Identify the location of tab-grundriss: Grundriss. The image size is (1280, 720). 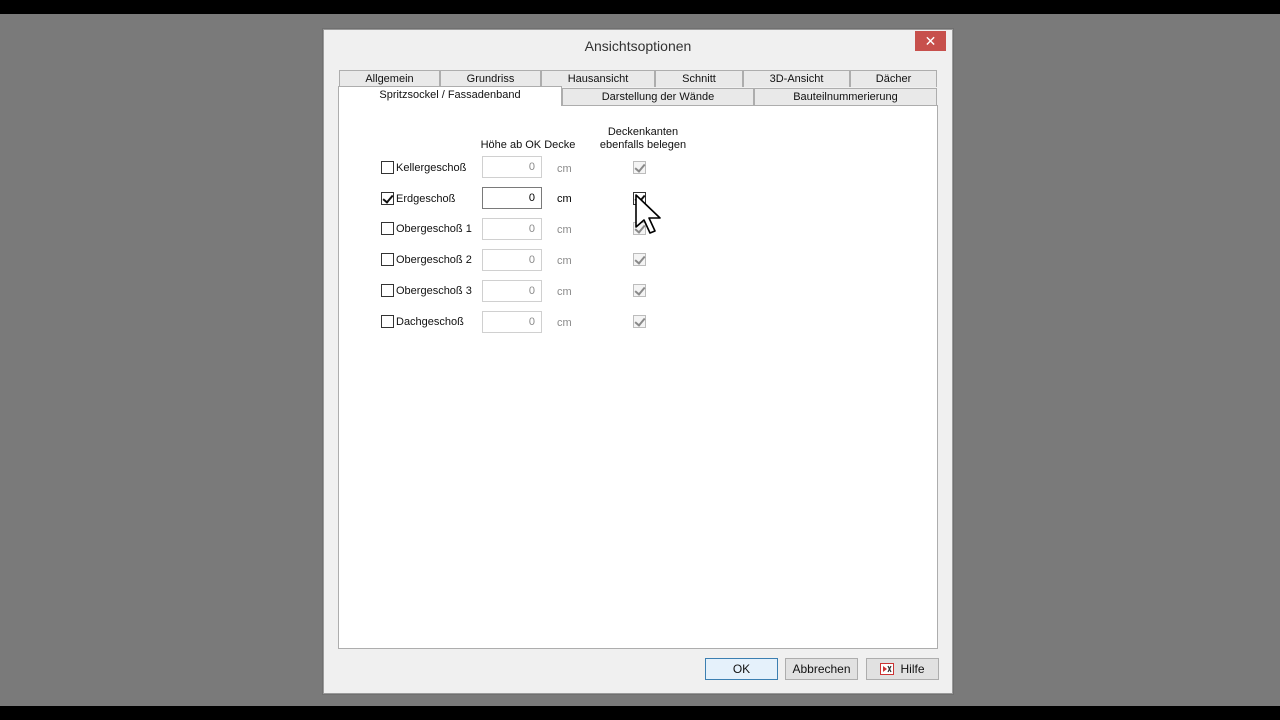
(490, 78).